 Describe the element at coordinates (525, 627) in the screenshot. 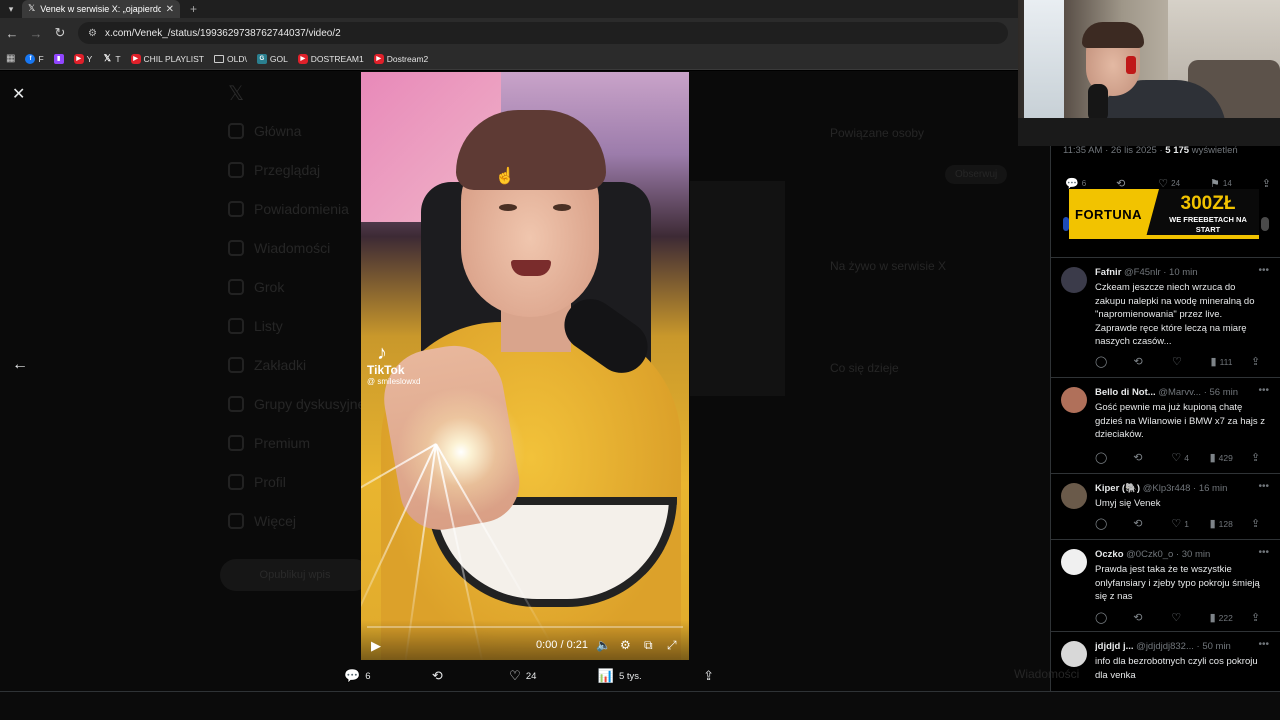

I see `video-progress-bar` at that location.